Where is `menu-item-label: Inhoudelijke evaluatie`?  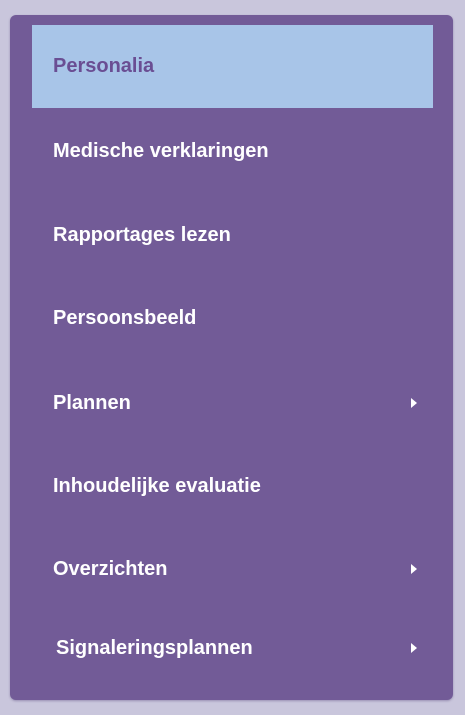
menu-item-label: Inhoudelijke evaluatie is located at coordinates (157, 486).